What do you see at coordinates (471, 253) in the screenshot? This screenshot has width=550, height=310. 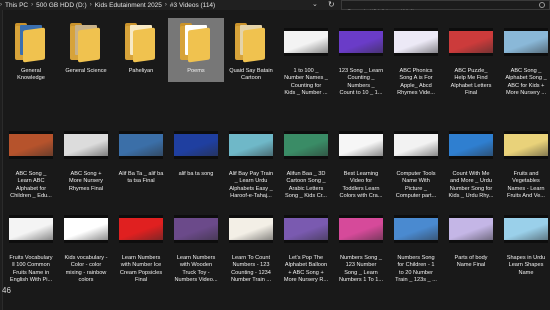 I see `video-item: Parts of body Name Final` at bounding box center [471, 253].